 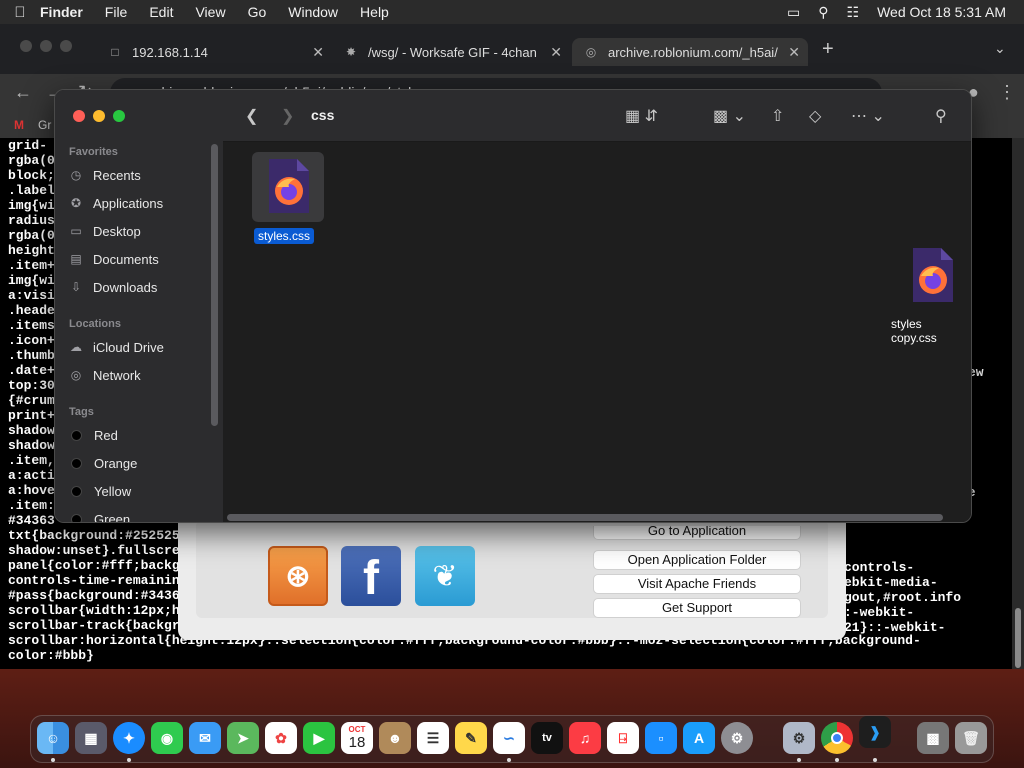 What do you see at coordinates (623, 738) in the screenshot?
I see `news-dock-icon: ⍈` at bounding box center [623, 738].